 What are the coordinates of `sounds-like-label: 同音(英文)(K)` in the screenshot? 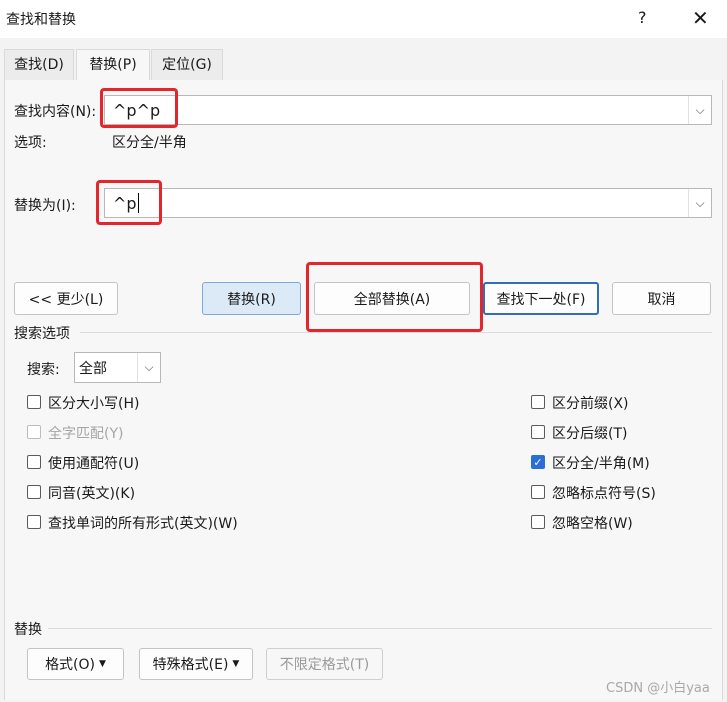 It's located at (91, 493).